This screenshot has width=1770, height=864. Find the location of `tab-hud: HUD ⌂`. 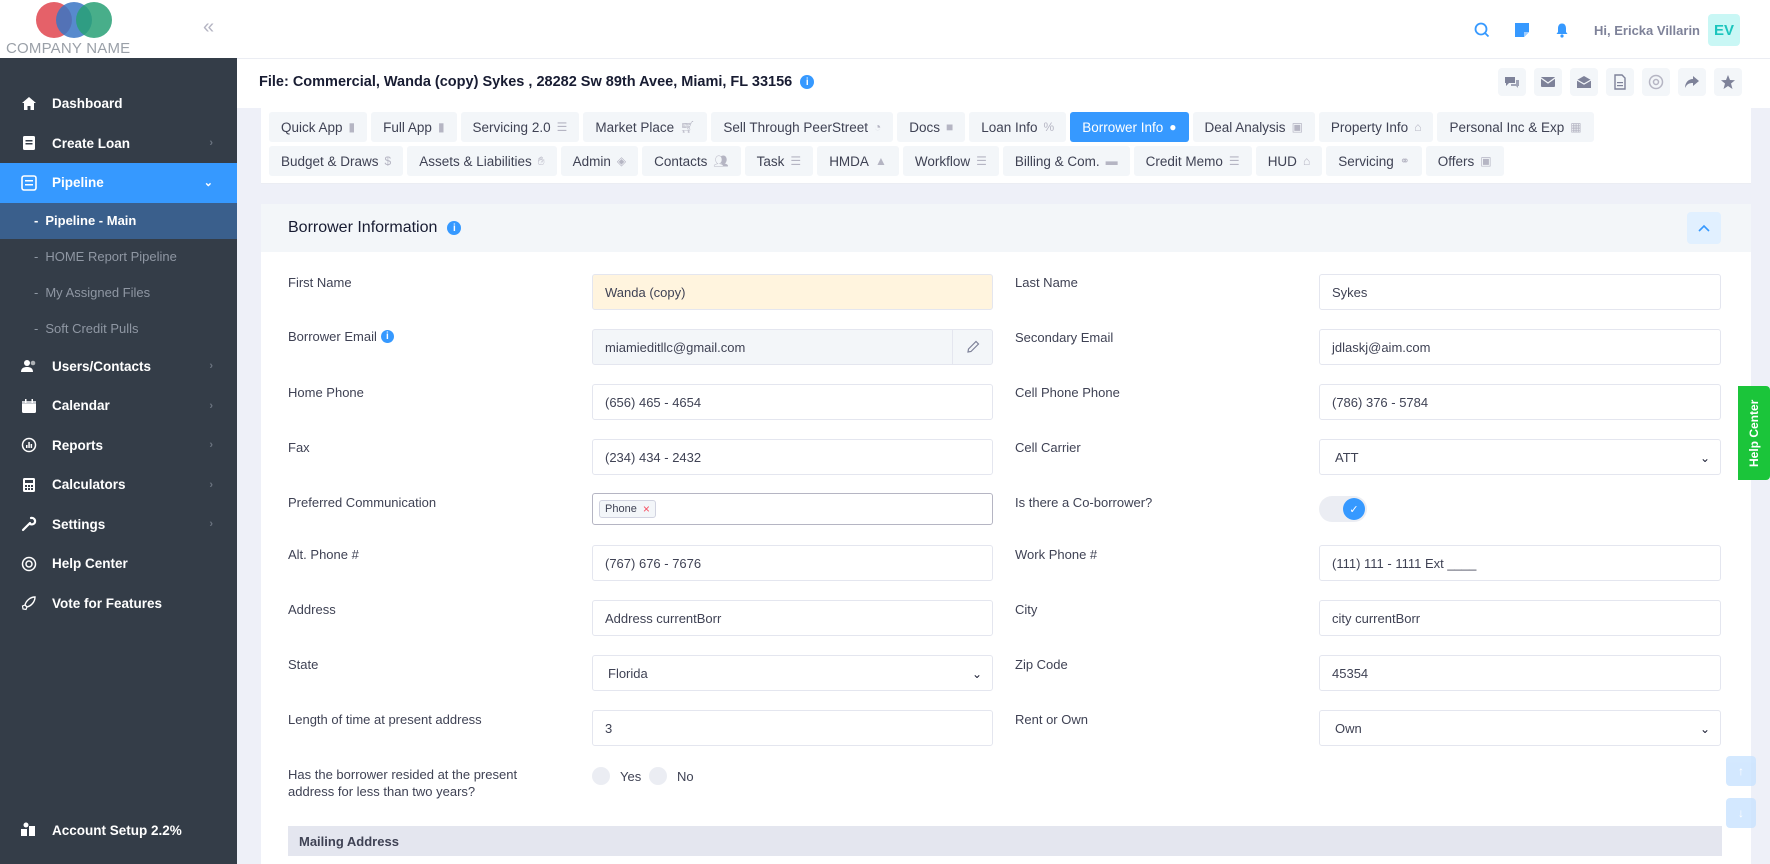

tab-hud: HUD ⌂ is located at coordinates (1289, 161).